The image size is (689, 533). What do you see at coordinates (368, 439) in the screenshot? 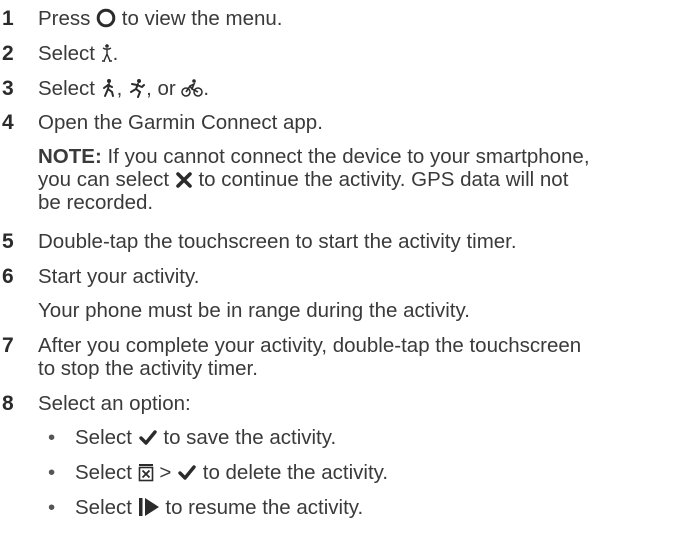
I see `option-save: • Select to save the activity.` at bounding box center [368, 439].